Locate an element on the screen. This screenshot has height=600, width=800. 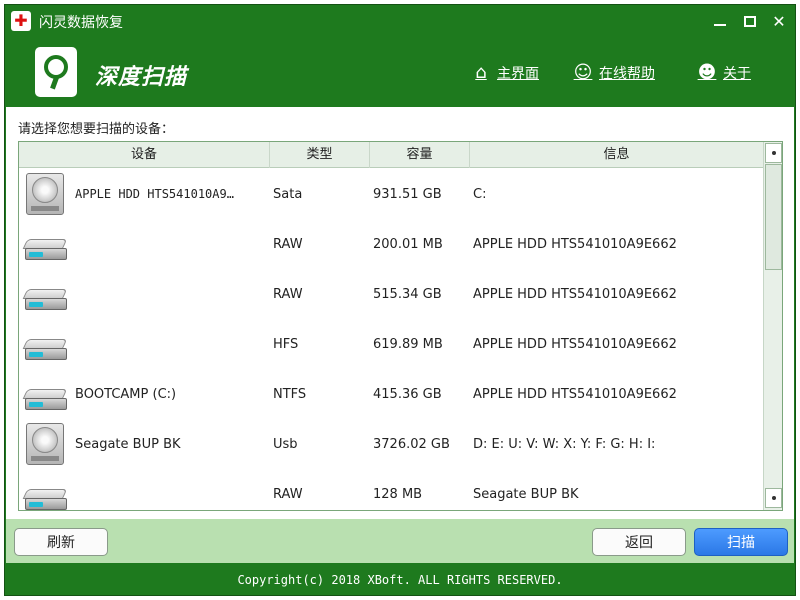
device-name: BOOTCAMP (C:) is located at coordinates (126, 394).